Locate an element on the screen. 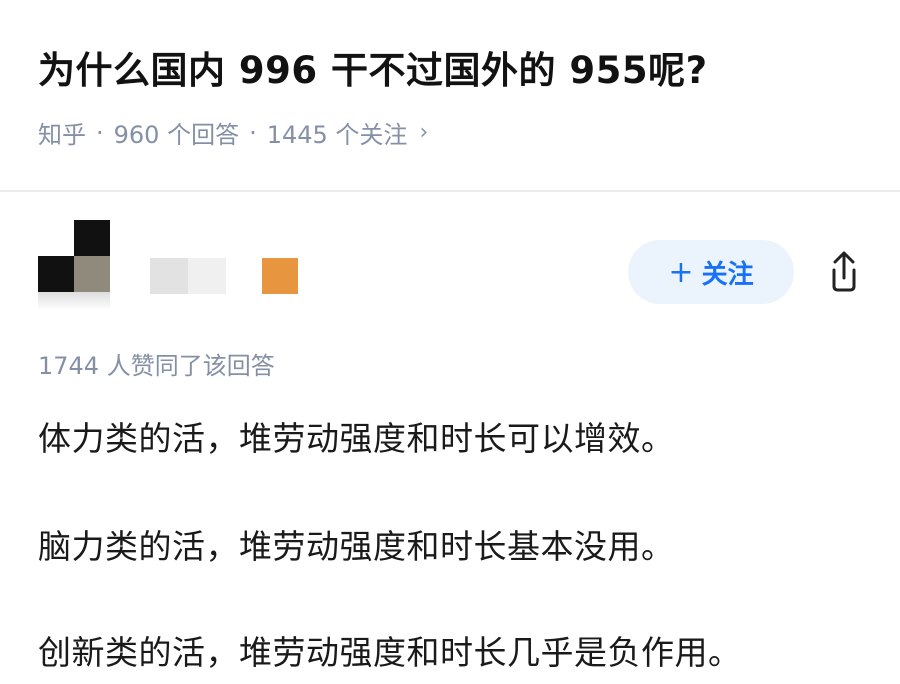  question-title: 为什么国内 996 干不过国外的 955呢? is located at coordinates (373, 67).